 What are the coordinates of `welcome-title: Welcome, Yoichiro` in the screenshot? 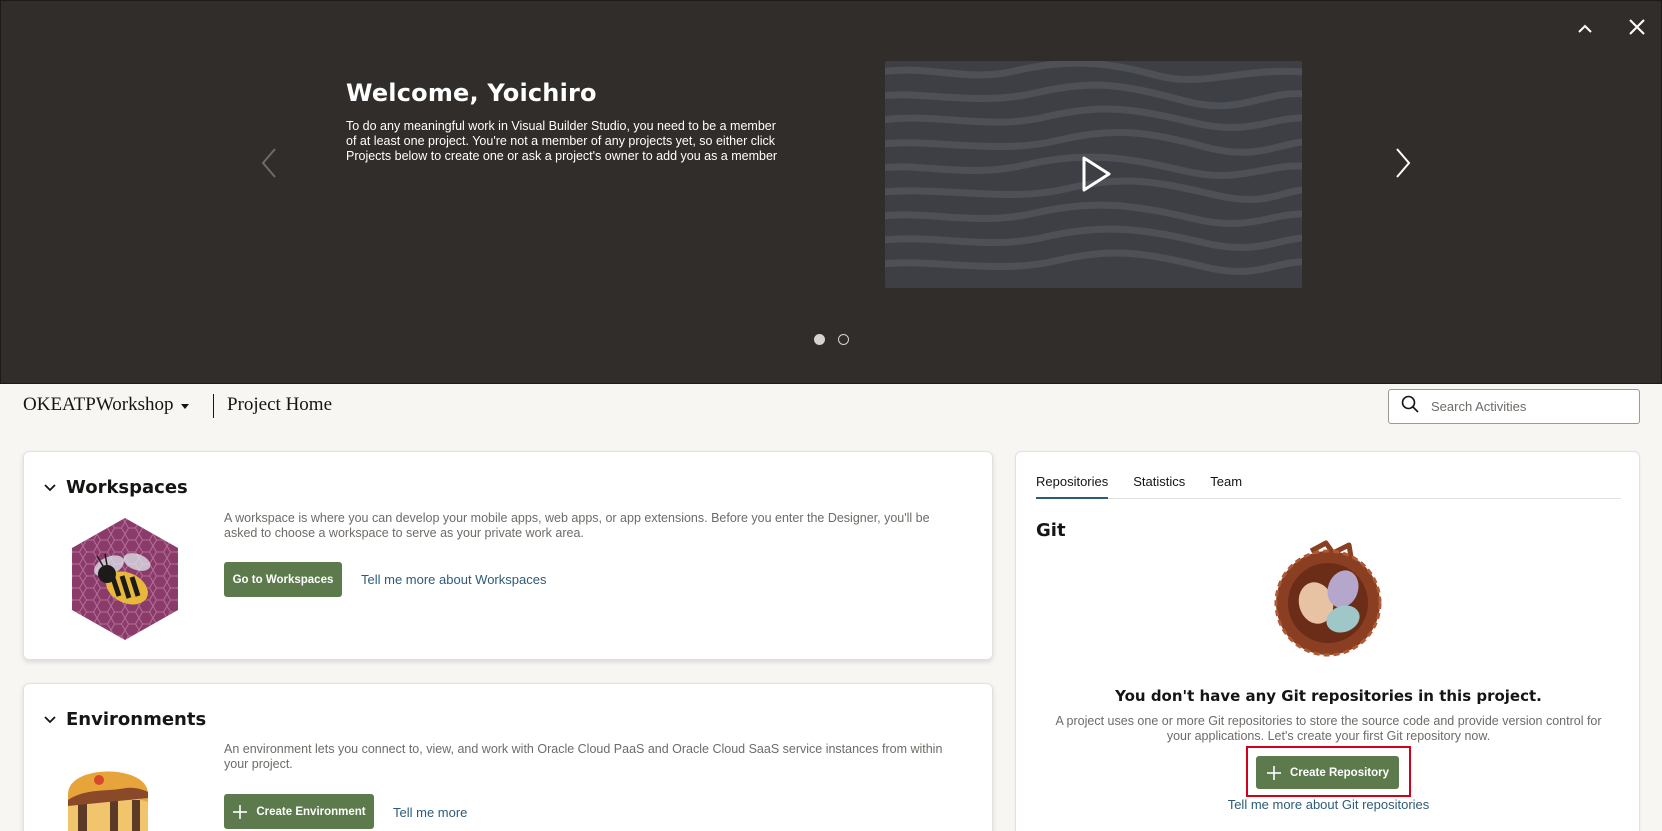 It's located at (471, 93).